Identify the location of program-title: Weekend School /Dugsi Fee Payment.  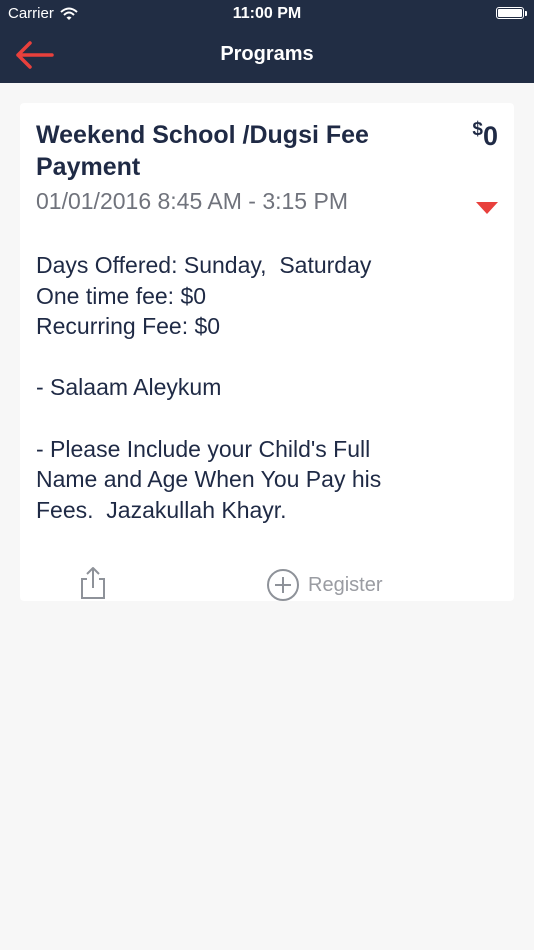
(202, 151).